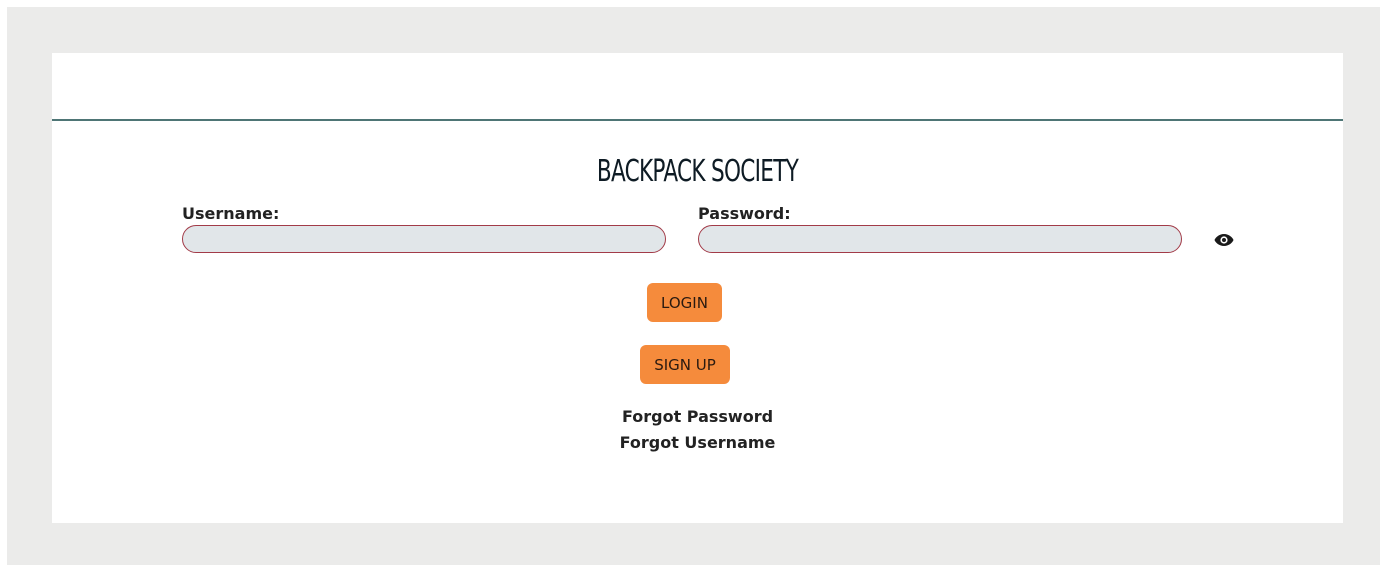 The image size is (1387, 565). What do you see at coordinates (684, 302) in the screenshot?
I see `login-button: LOGIN` at bounding box center [684, 302].